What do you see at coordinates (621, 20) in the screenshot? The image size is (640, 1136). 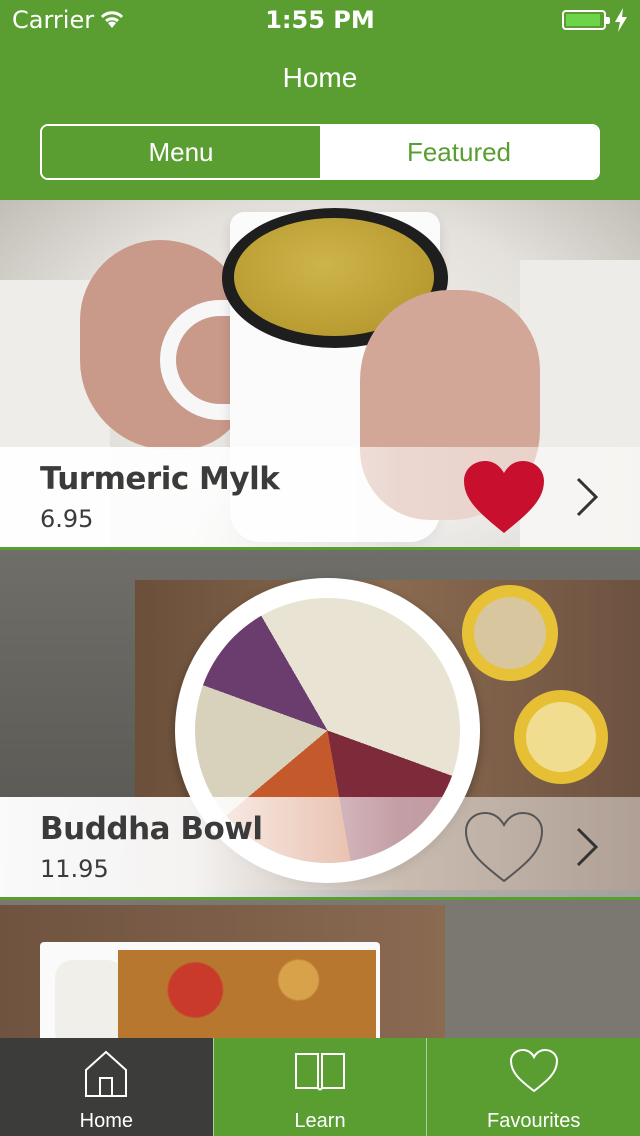 I see `charging-bolt-icon` at bounding box center [621, 20].